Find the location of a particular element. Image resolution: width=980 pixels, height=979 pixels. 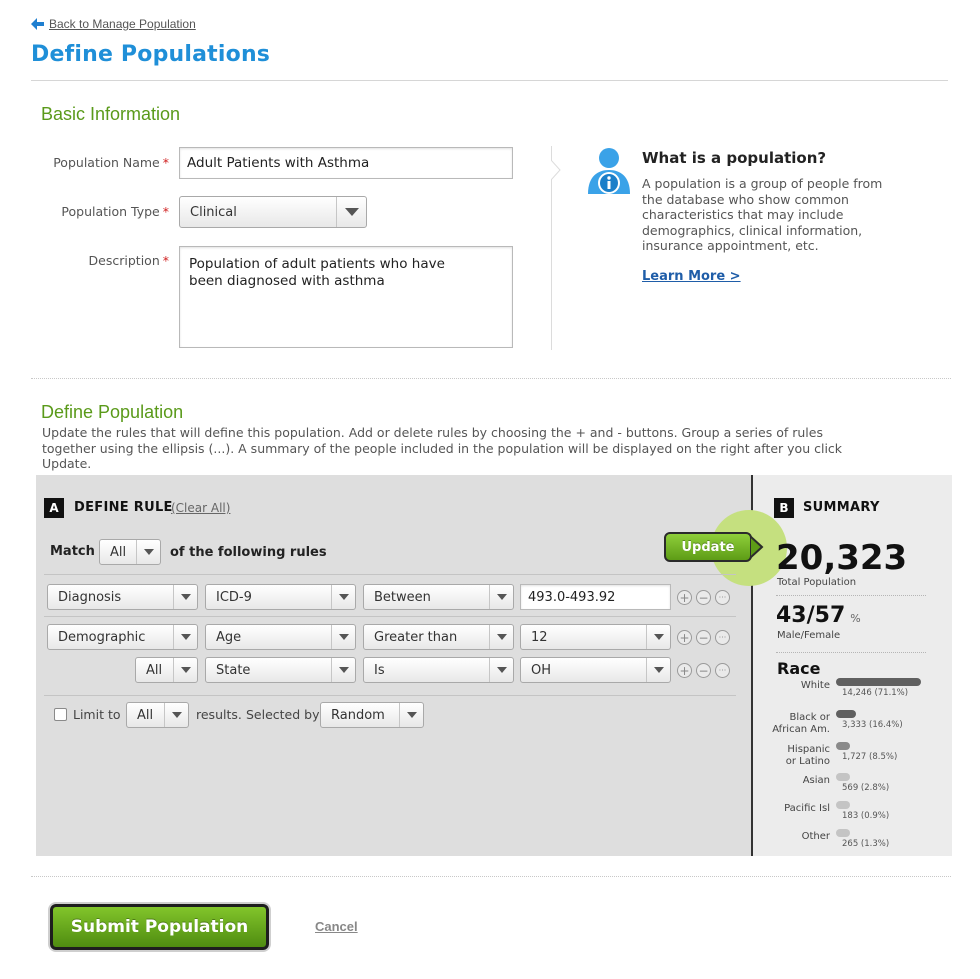

population-type-label: Population Type * is located at coordinates (115, 211).